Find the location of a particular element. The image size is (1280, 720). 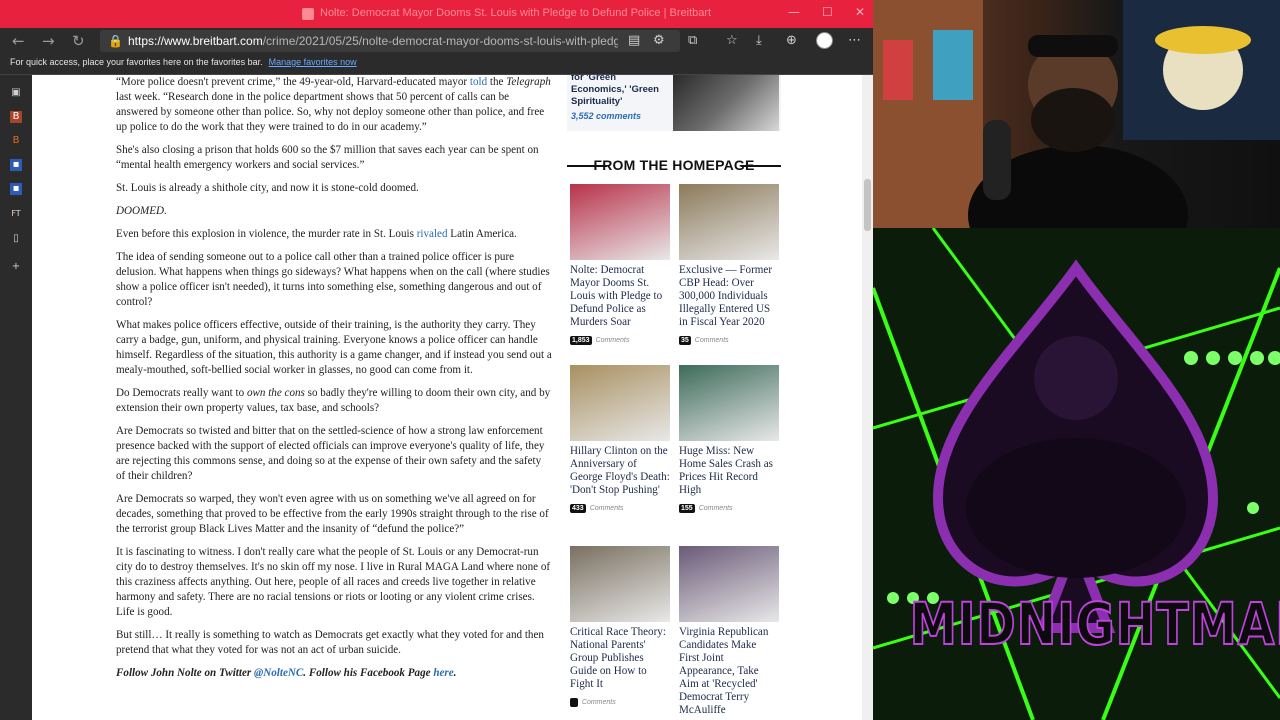

downloads-icon: ⤓ is located at coordinates (759, 40).